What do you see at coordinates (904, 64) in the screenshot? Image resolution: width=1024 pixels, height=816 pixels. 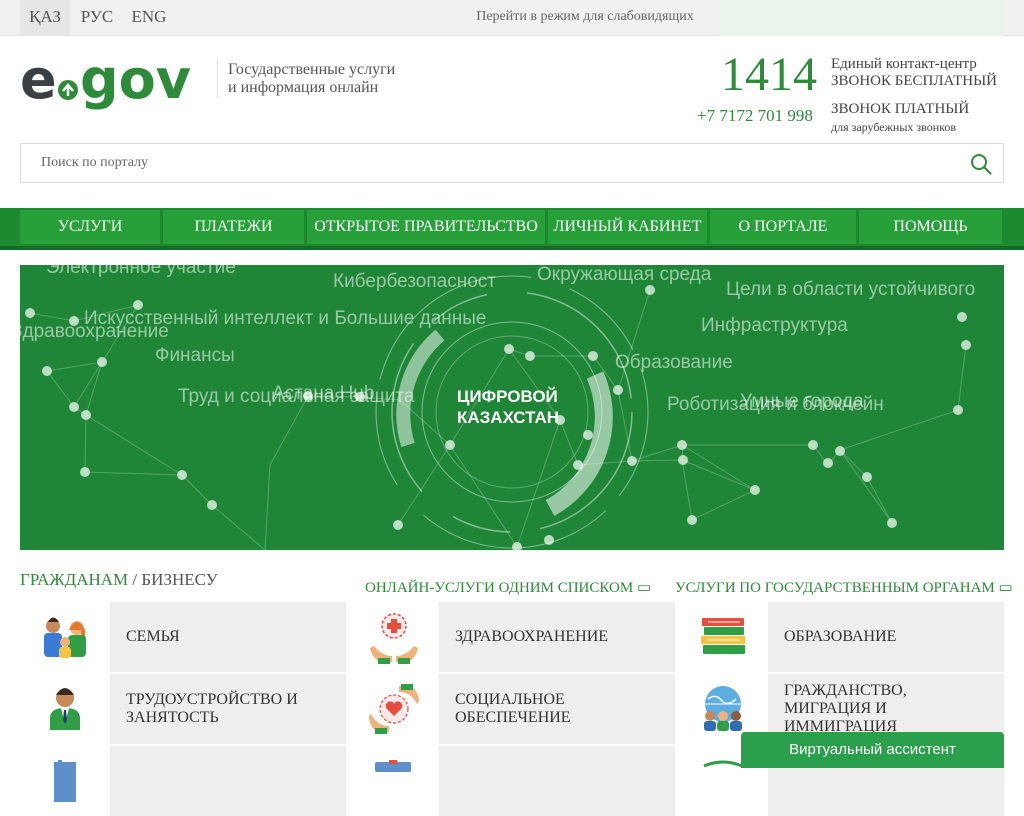 I see `contact-center-label: Единый контакт-центр` at bounding box center [904, 64].